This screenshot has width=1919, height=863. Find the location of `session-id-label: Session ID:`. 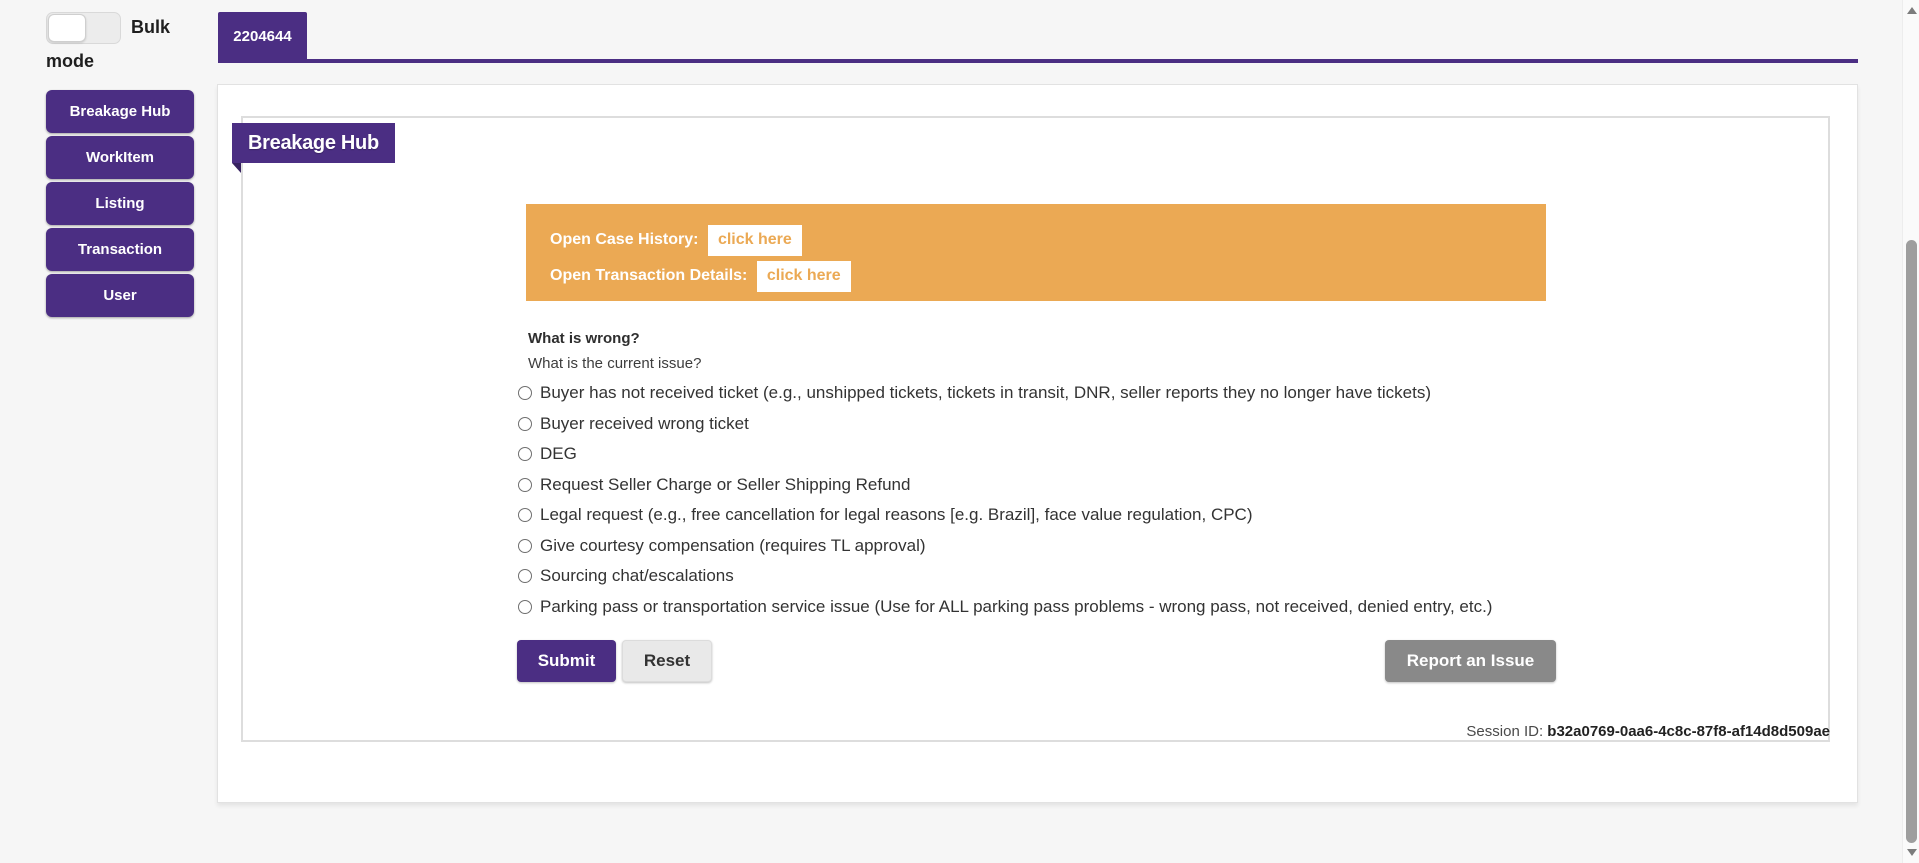

session-id-label: Session ID: is located at coordinates (1505, 731).